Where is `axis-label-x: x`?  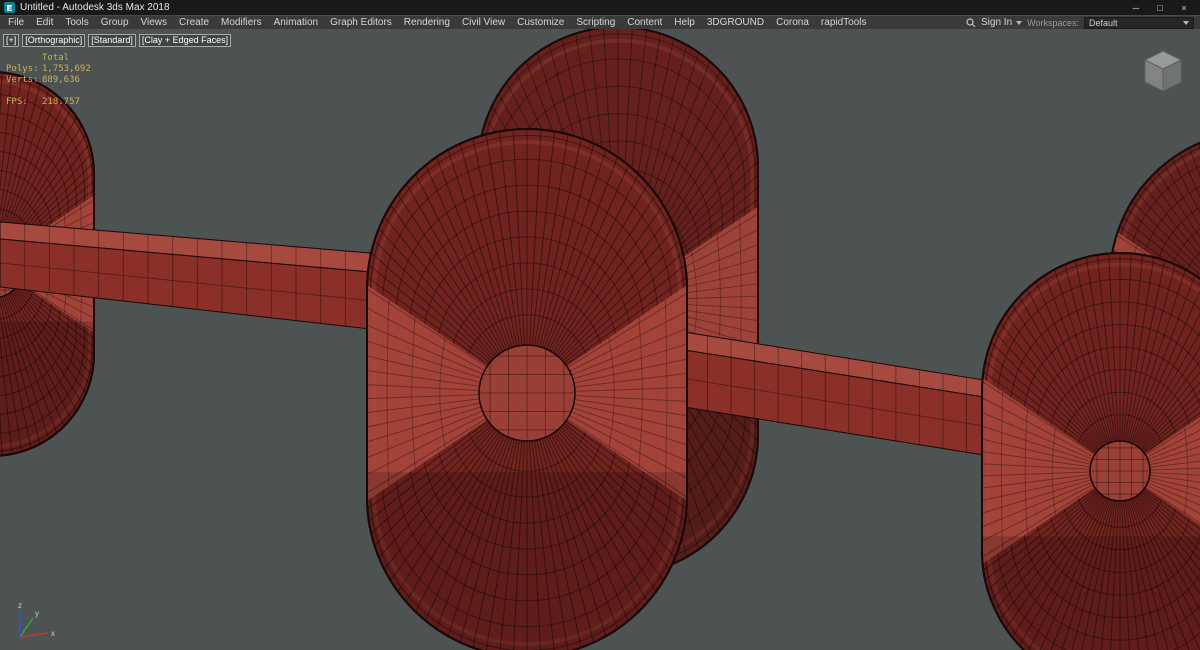 axis-label-x: x is located at coordinates (53, 633).